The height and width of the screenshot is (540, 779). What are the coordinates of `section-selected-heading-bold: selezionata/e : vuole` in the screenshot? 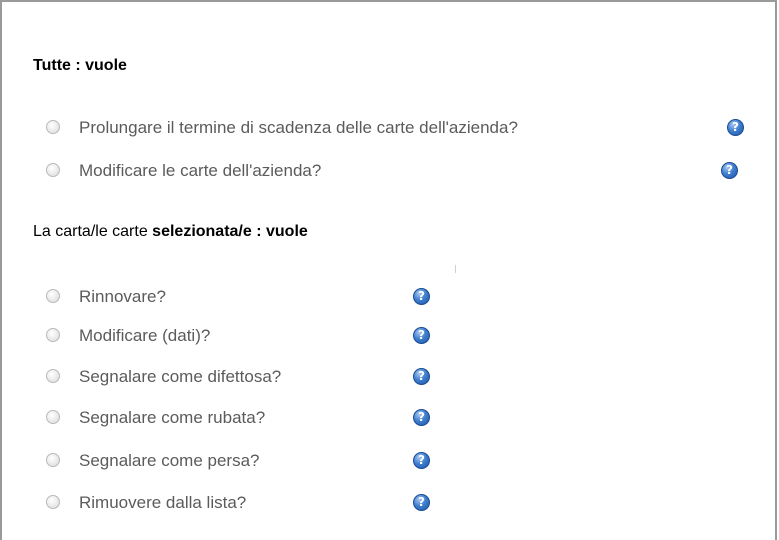 It's located at (230, 231).